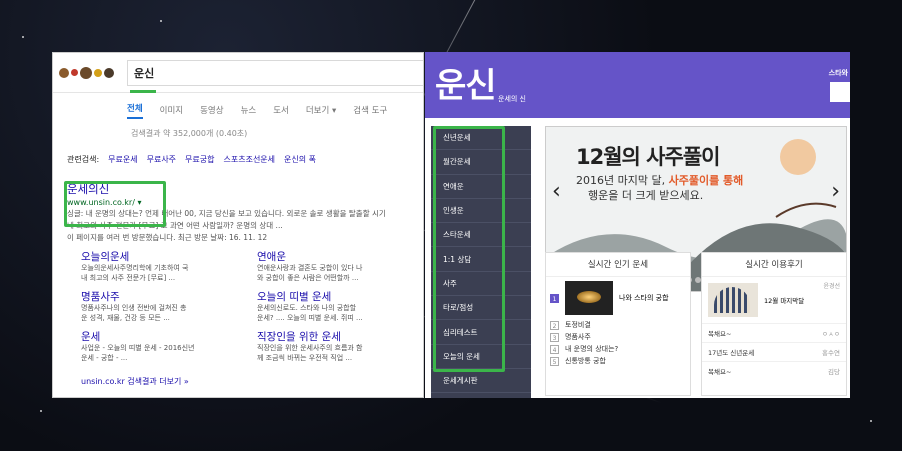  I want to click on review-author: 홍수연, so click(831, 353).